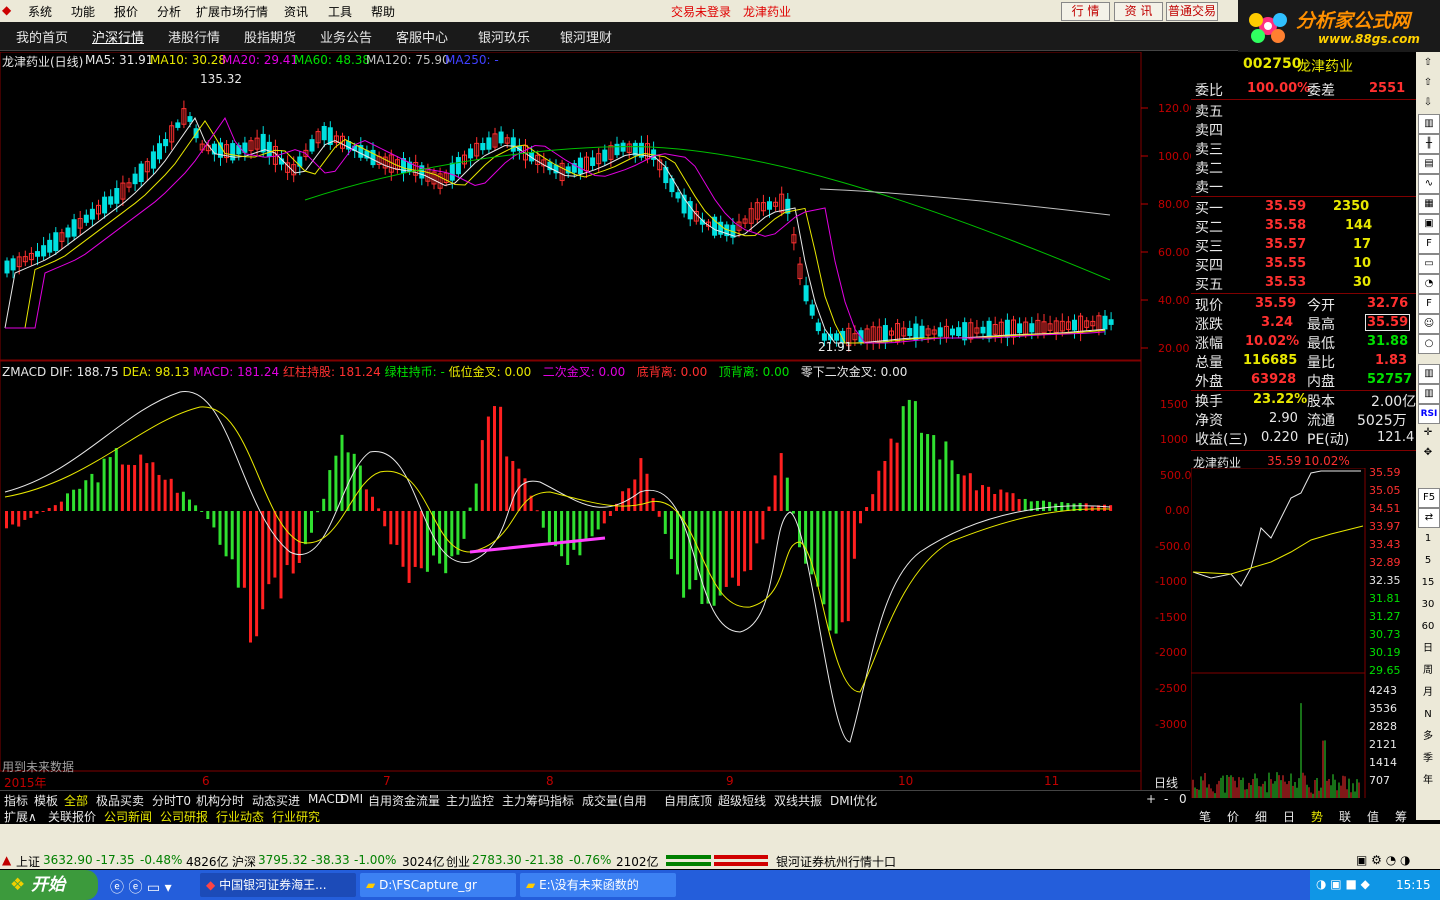 The width and height of the screenshot is (1440, 900). What do you see at coordinates (1261, 816) in the screenshot?
I see `rtab-detail: 细` at bounding box center [1261, 816].